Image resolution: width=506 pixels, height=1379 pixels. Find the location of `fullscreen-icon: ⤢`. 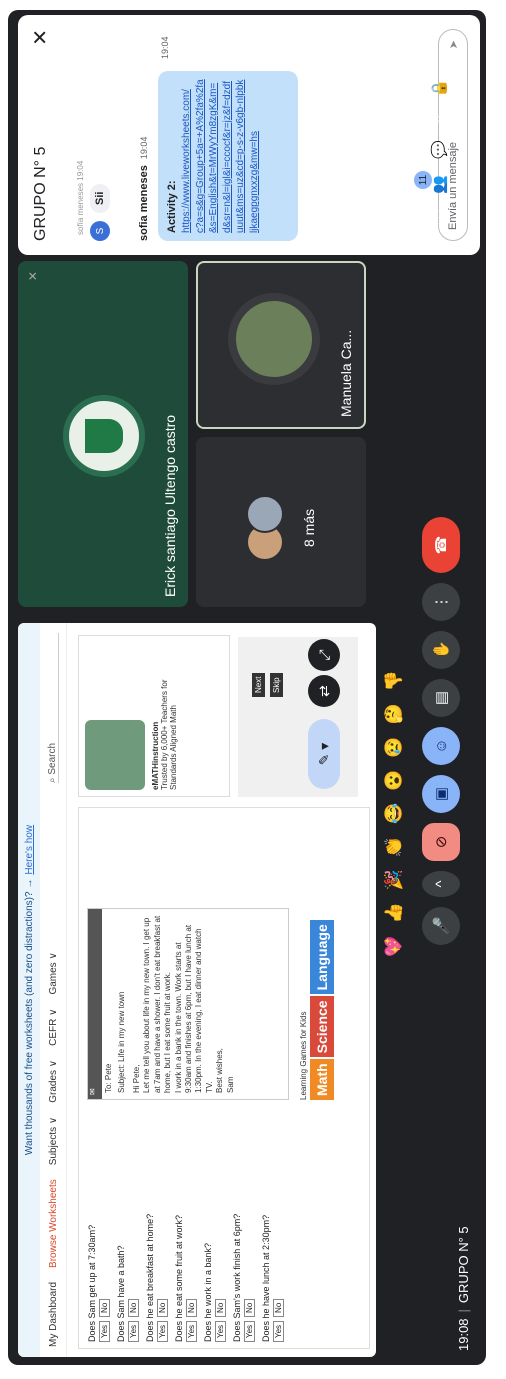

fullscreen-icon: ⤢ is located at coordinates (324, 655).